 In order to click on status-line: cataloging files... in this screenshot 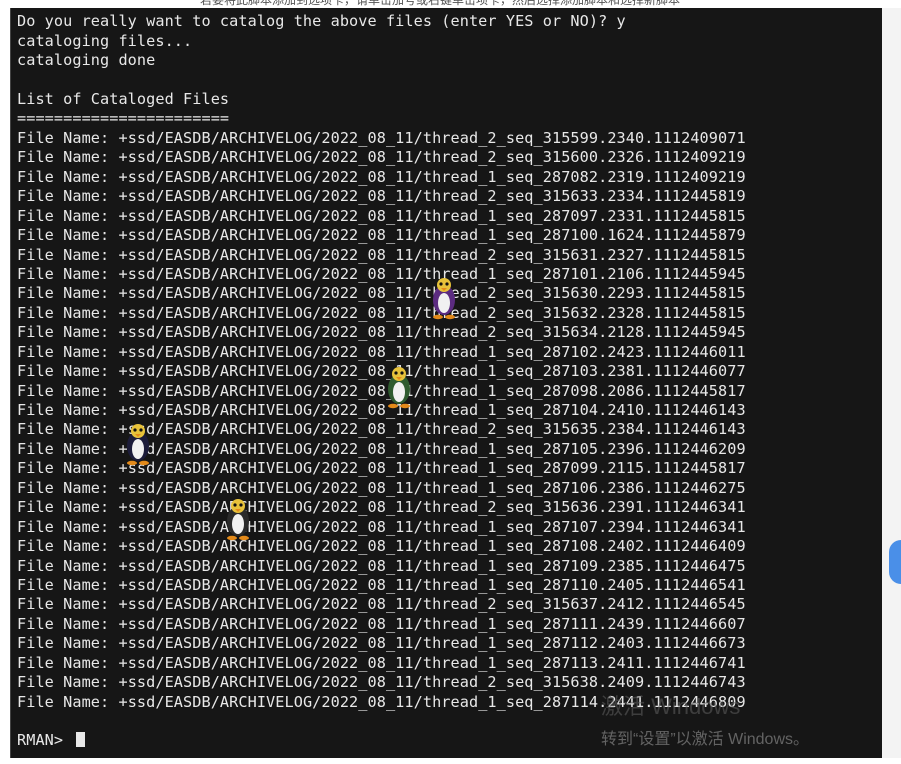, I will do `click(105, 41)`.